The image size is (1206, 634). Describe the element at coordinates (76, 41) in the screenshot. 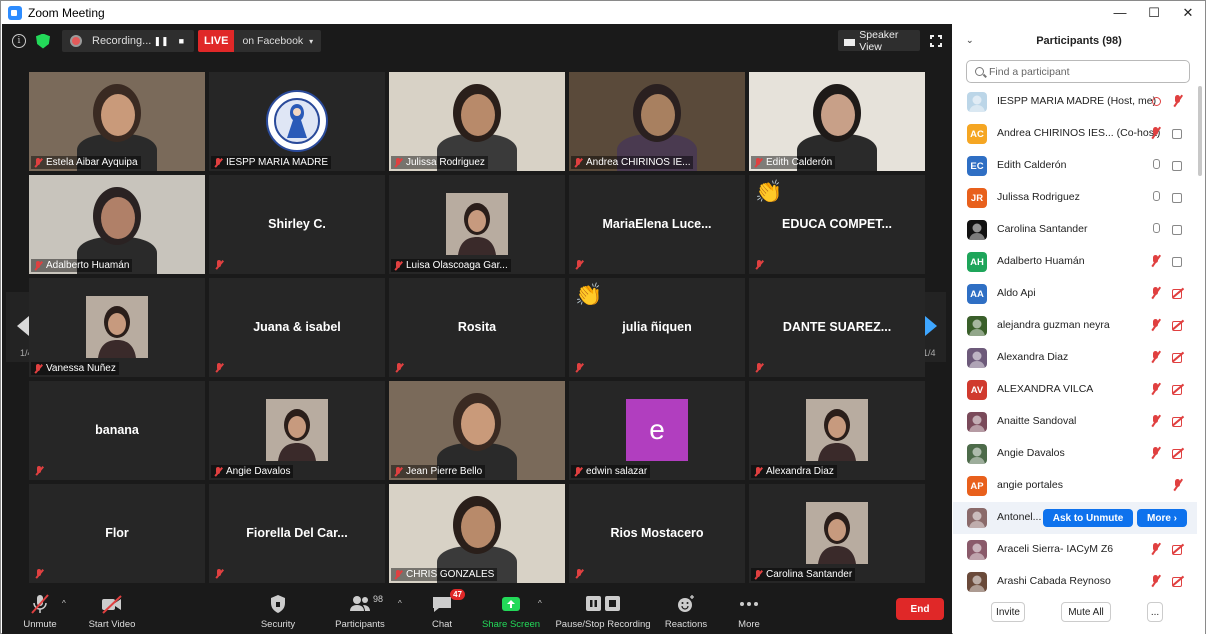

I see `recording-dot-icon` at that location.